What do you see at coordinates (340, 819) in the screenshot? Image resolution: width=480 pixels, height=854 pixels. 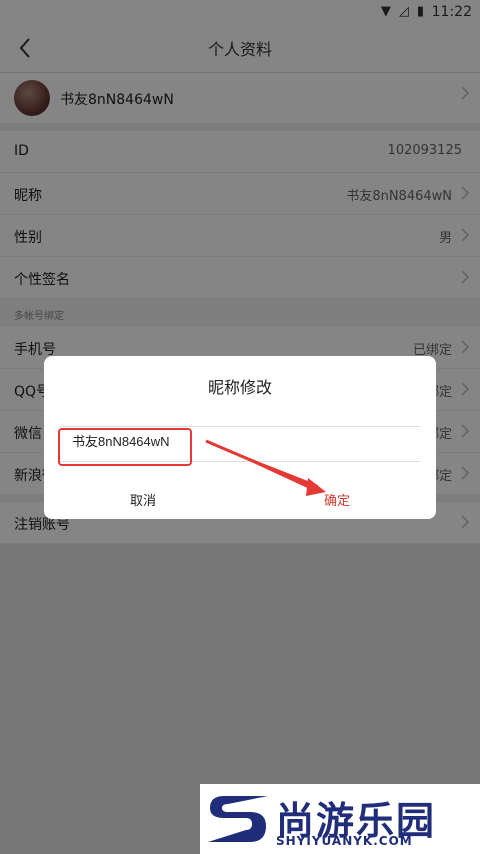 I see `watermark: 尚游乐园 SHYIYUANYK.COM` at bounding box center [340, 819].